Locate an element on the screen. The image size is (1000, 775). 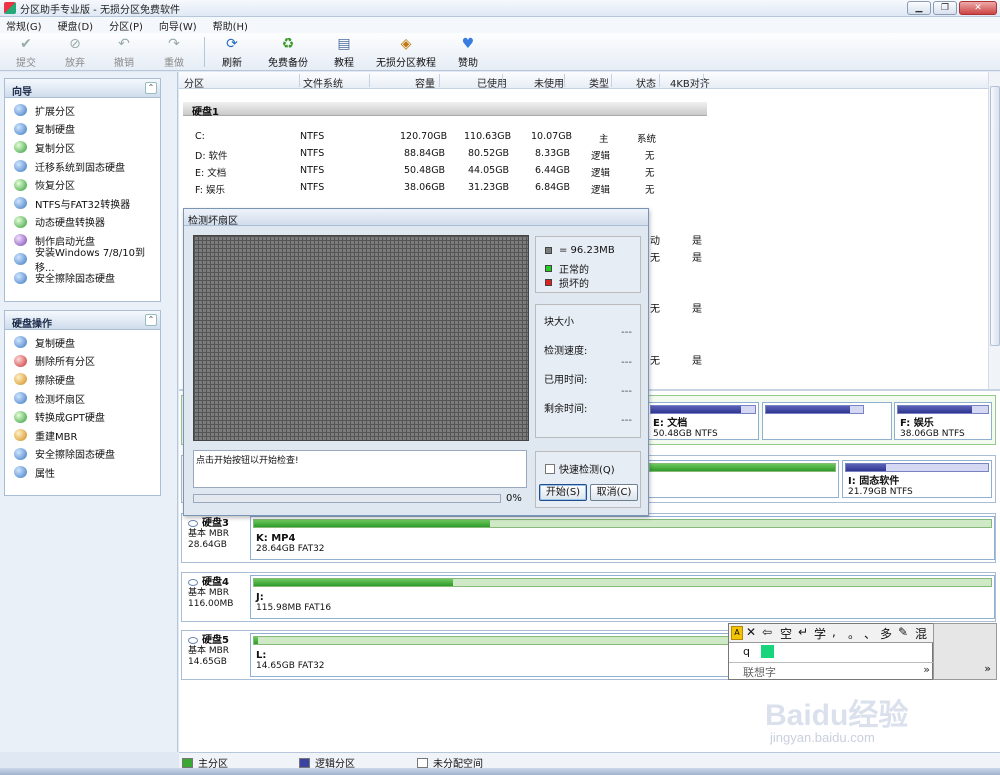
commit-button: ✔ 提交 is located at coordinates (26, 52).